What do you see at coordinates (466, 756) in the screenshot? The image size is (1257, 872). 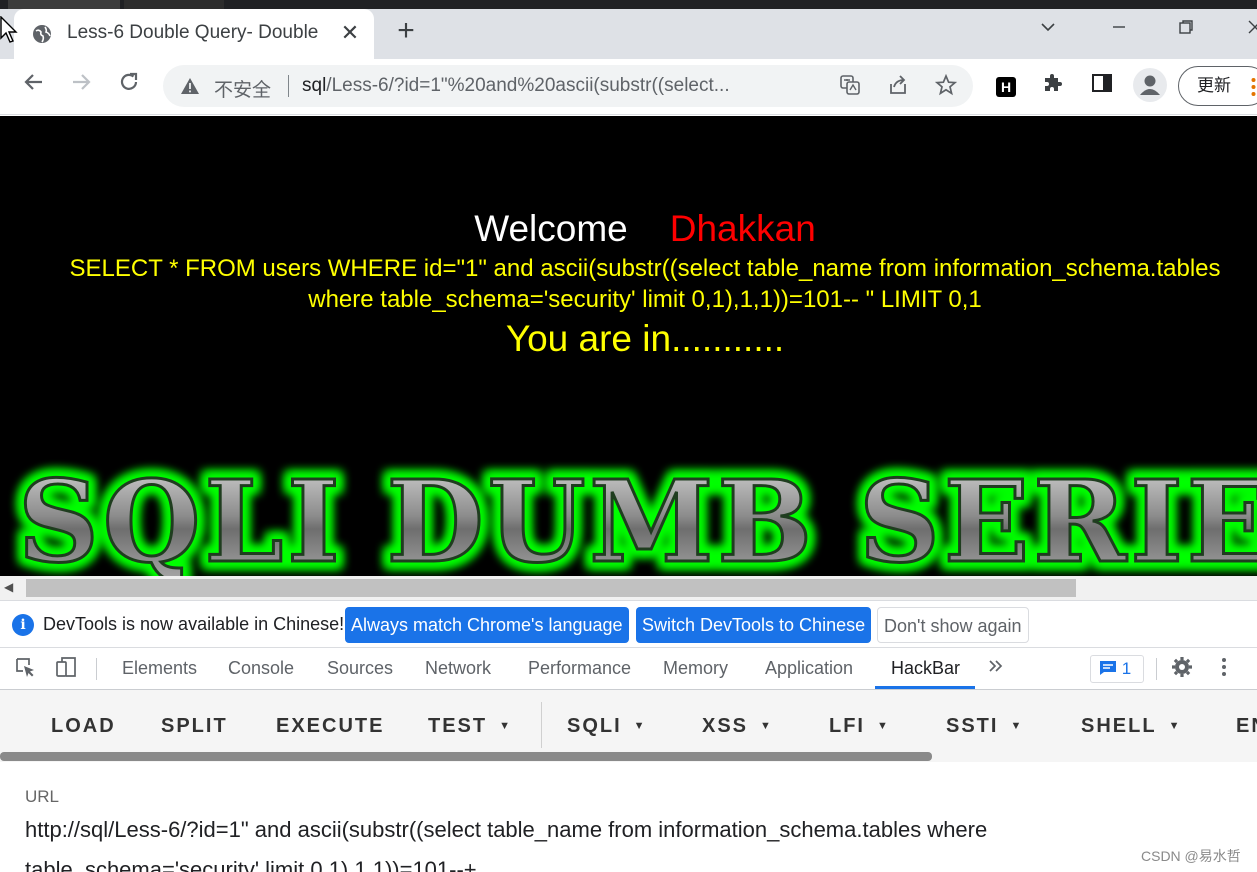 I see `hackbar-scrollbar` at bounding box center [466, 756].